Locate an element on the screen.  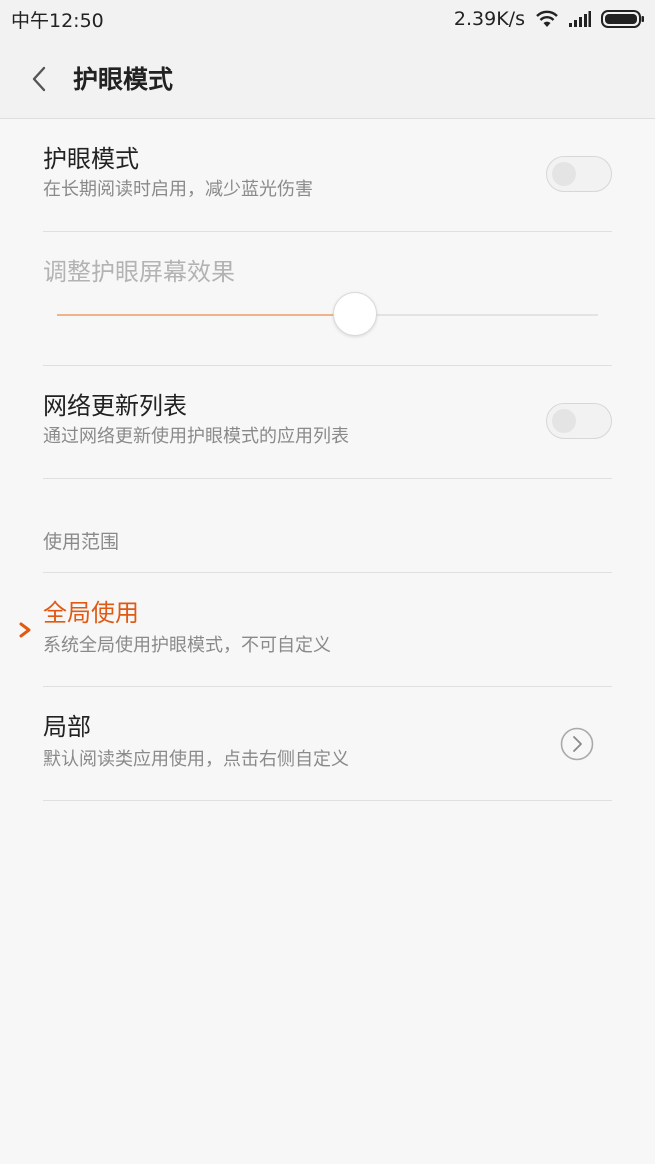
header: 护眼模式 is located at coordinates (327, 78).